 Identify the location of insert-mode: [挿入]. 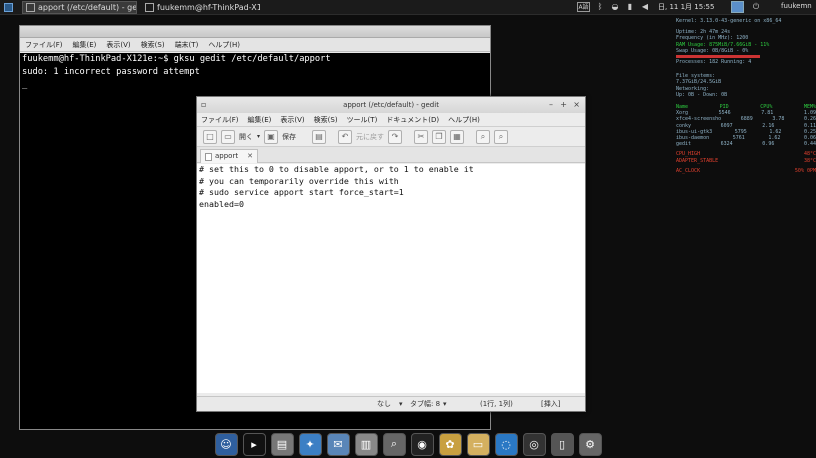
(551, 404).